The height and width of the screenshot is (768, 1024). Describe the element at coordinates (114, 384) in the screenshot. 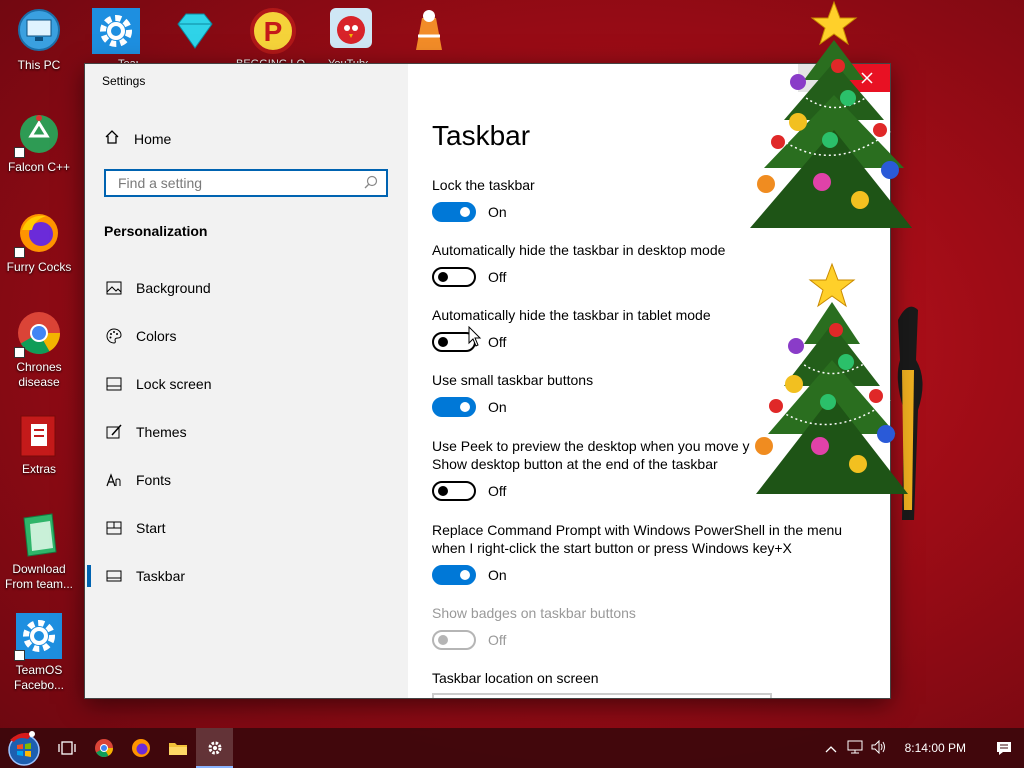

I see `lock-screen-icon` at that location.